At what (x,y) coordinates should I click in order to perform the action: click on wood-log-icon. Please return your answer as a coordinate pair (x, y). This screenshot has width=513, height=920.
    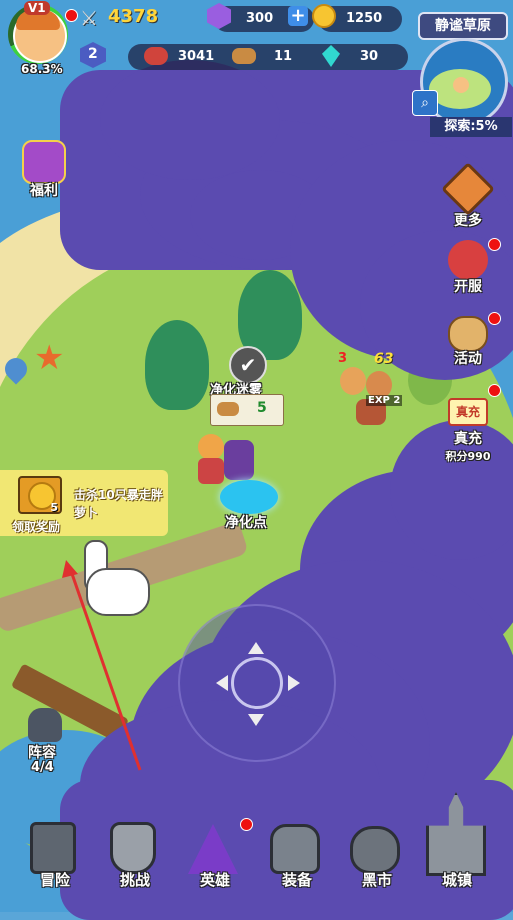
    Looking at the image, I should click on (244, 56).